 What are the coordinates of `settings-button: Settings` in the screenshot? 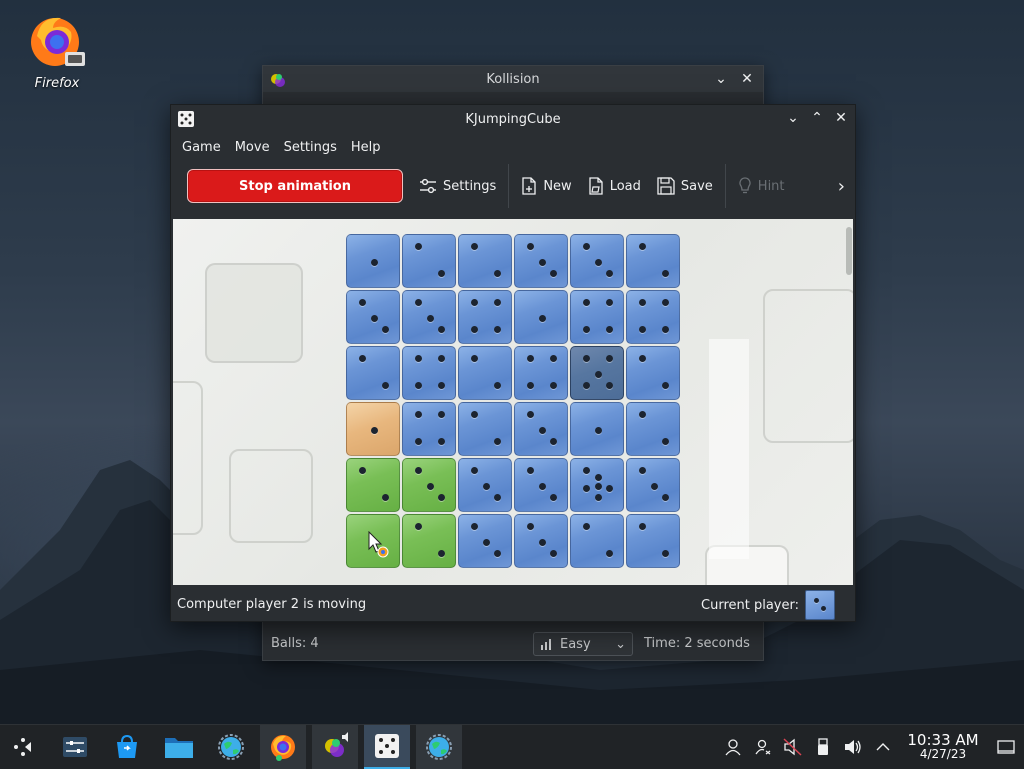 It's located at (457, 186).